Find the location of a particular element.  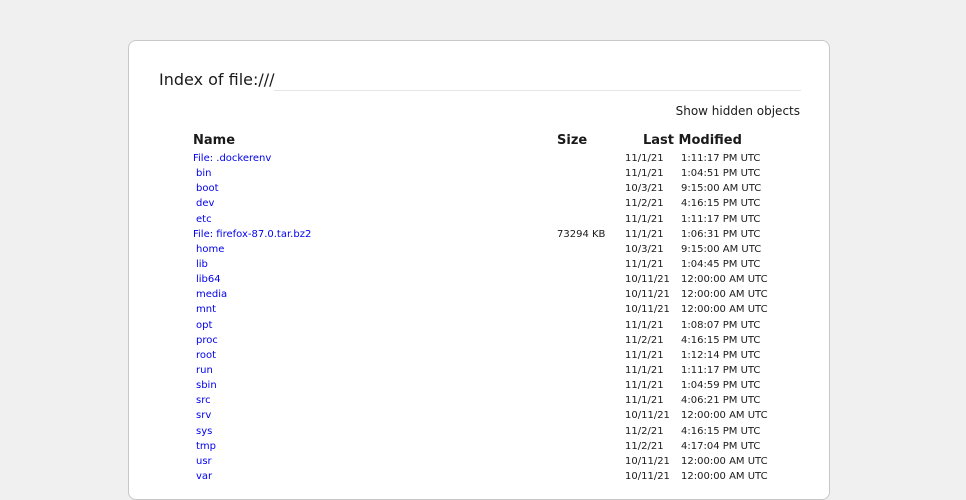

directory-link: sbin is located at coordinates (205, 385).